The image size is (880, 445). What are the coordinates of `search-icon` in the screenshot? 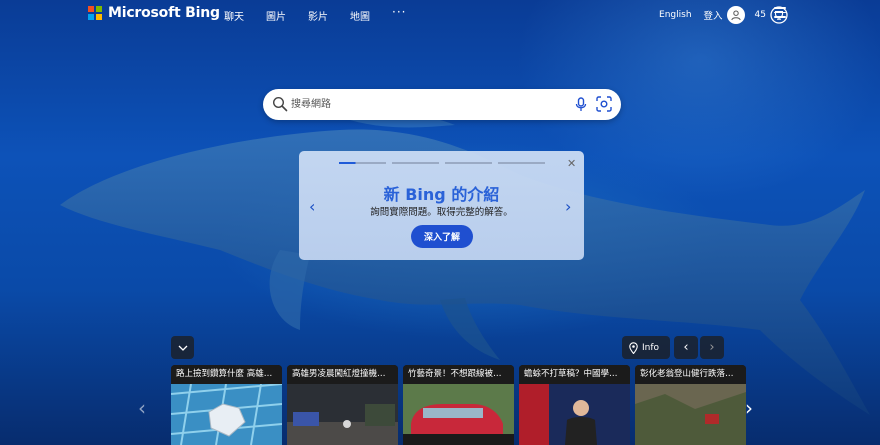 It's located at (280, 104).